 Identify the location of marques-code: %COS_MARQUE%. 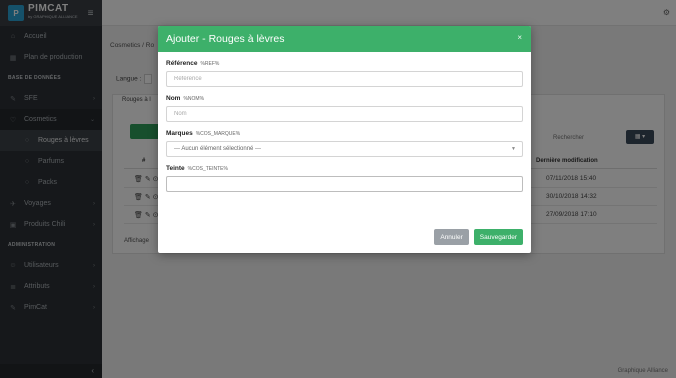
(218, 134).